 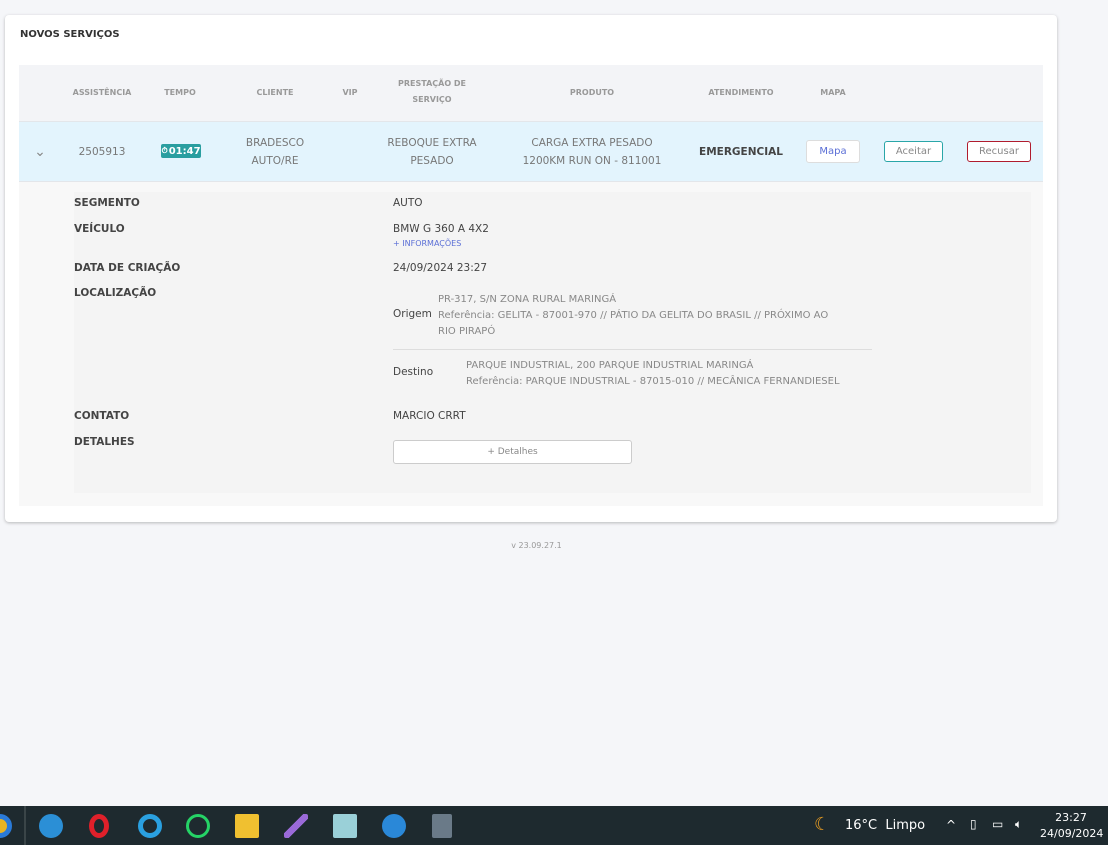 I want to click on segmento-label: SEGMENTO, so click(x=107, y=203).